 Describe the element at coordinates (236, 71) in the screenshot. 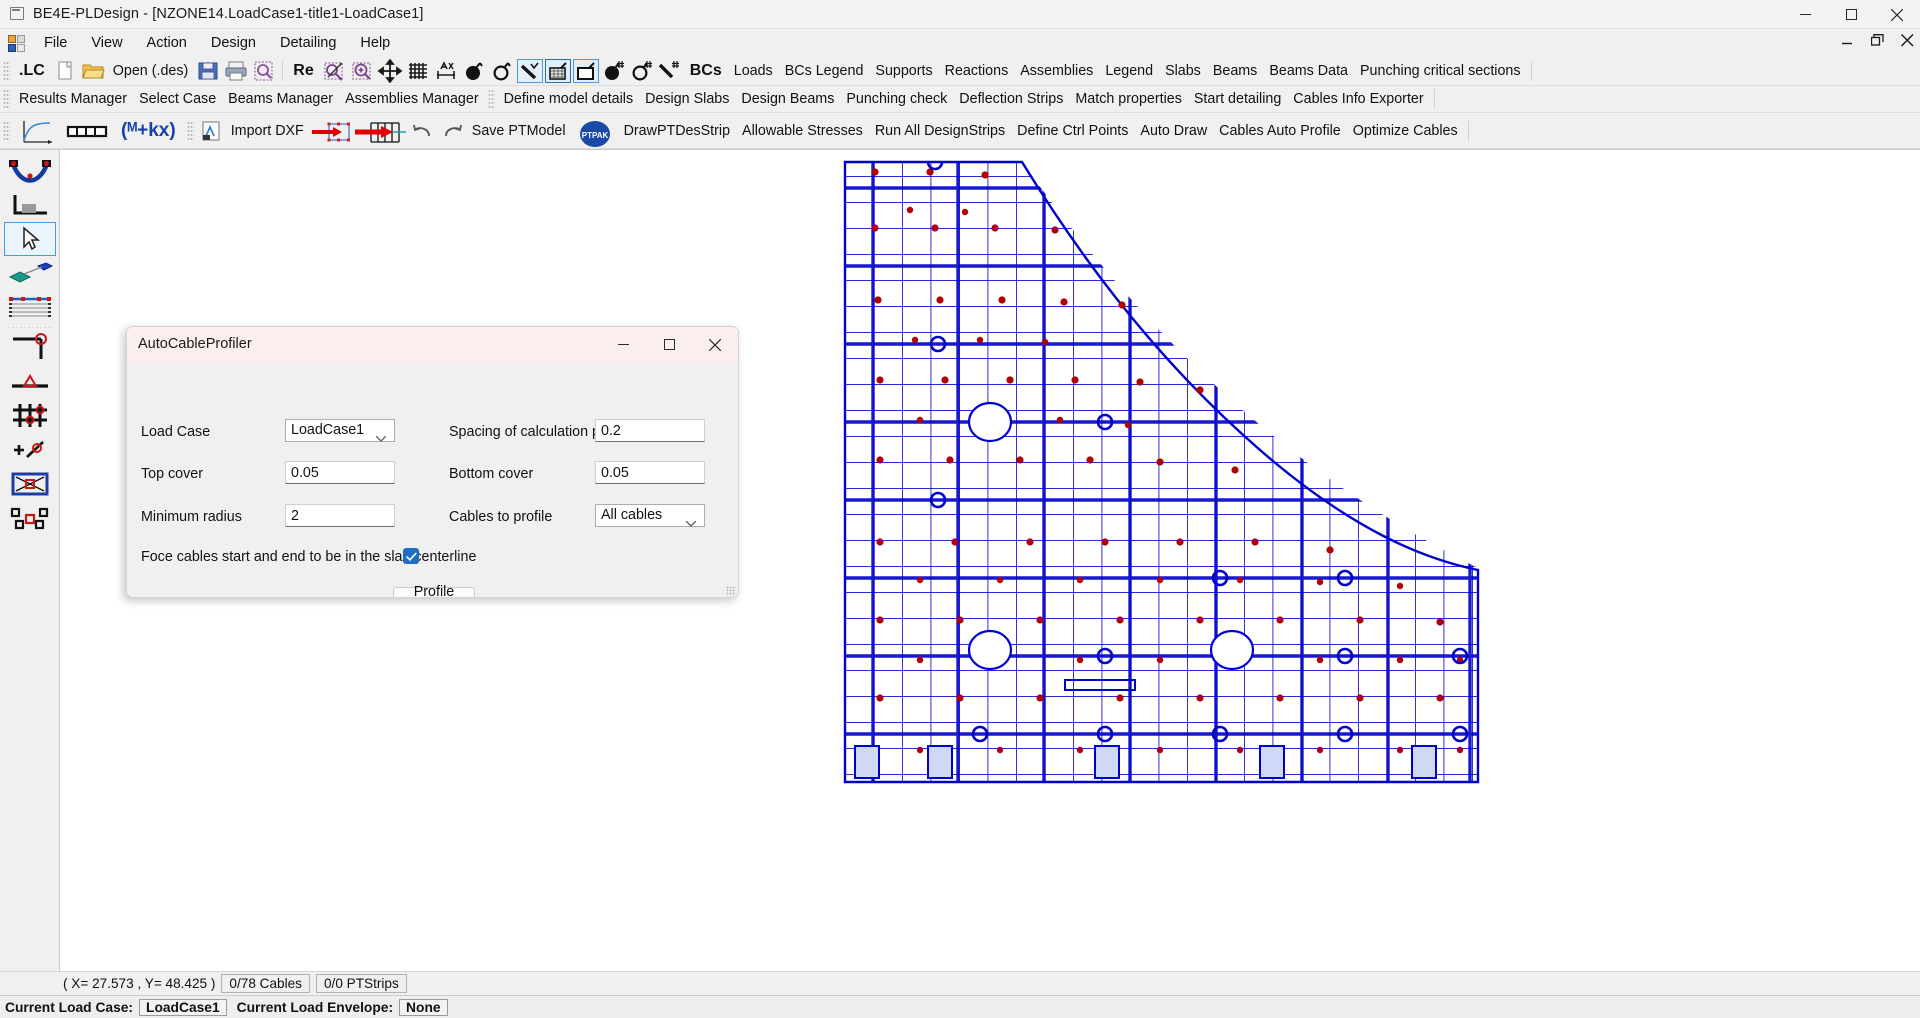

I see `print-icon` at that location.